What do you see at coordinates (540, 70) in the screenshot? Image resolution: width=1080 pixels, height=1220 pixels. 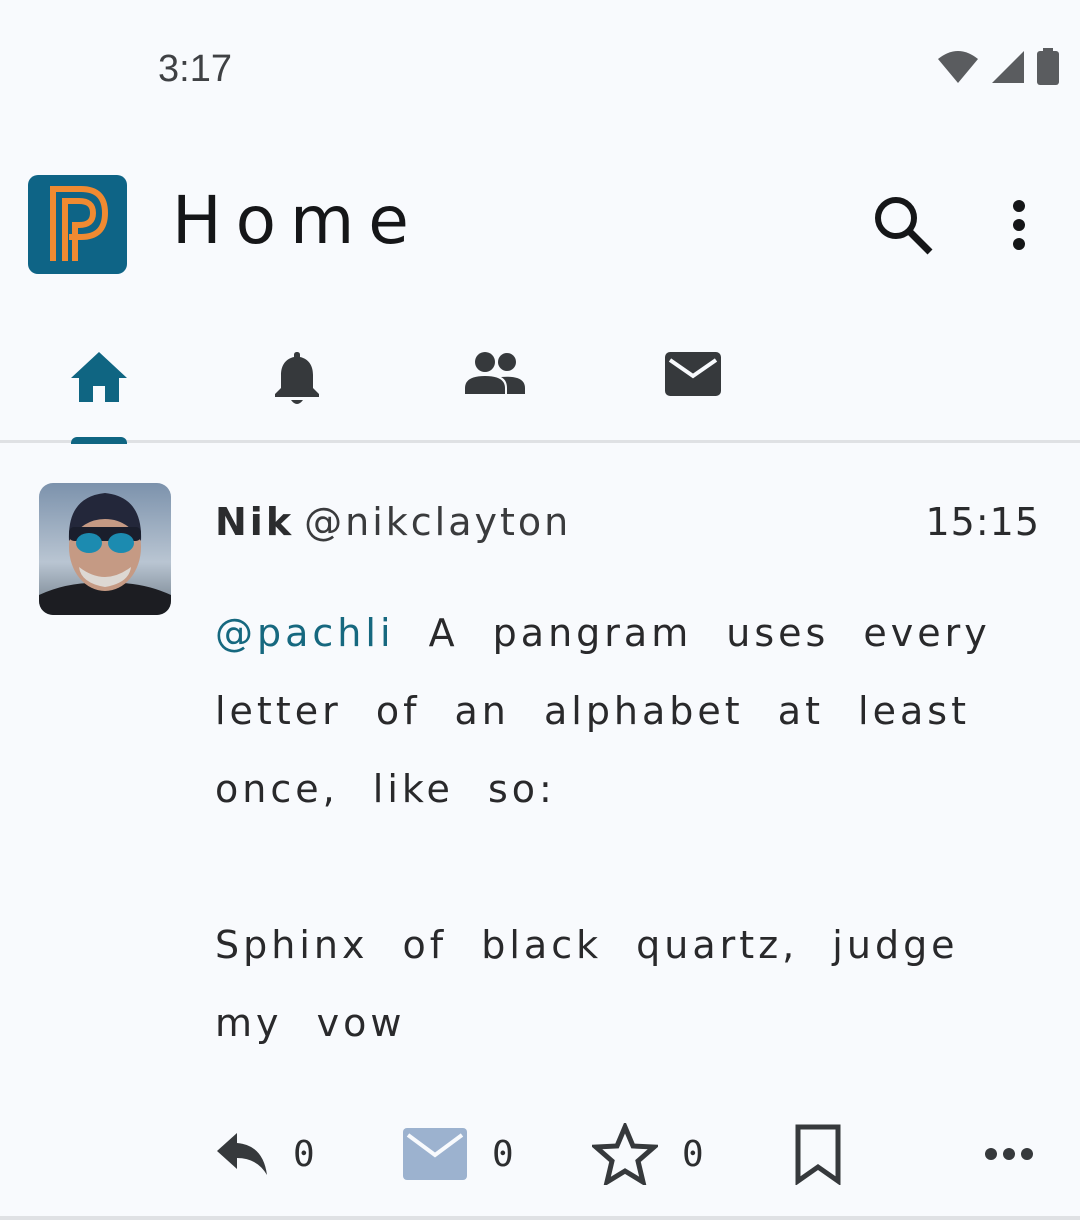 I see `system-status-bar: 3:17` at bounding box center [540, 70].